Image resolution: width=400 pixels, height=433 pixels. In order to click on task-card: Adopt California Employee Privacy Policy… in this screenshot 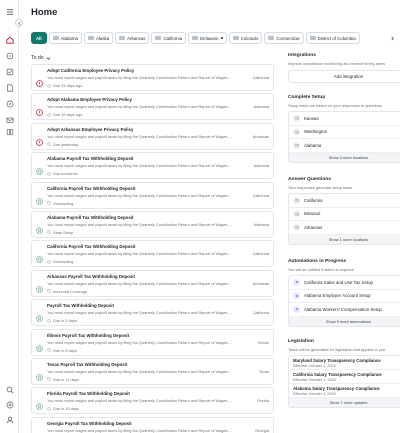, I will do `click(152, 77)`.